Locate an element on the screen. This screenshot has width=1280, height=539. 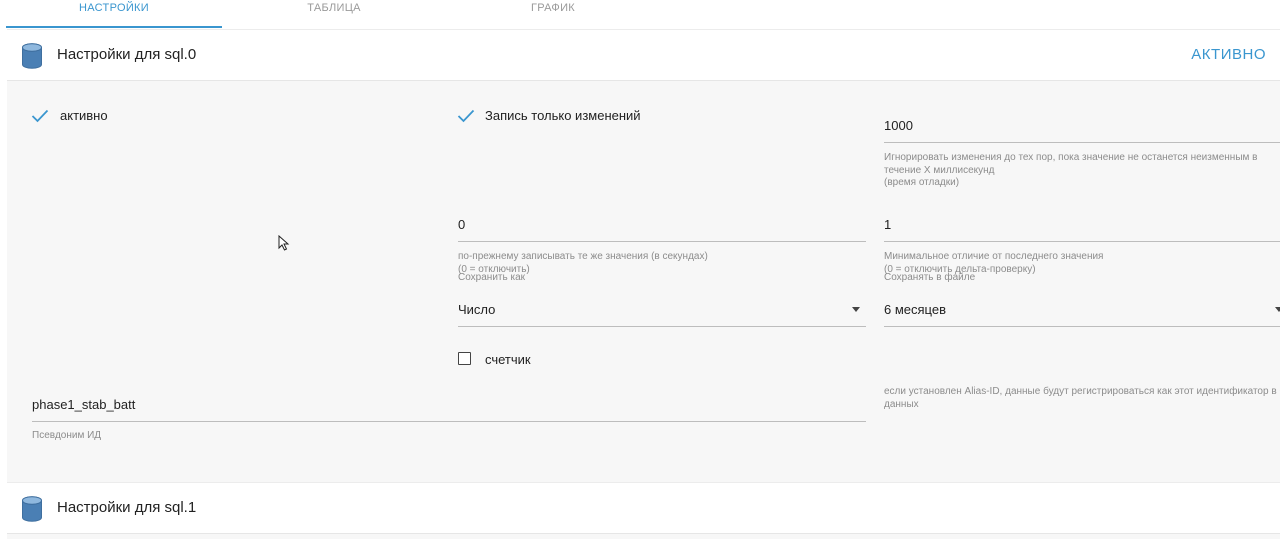
store-as-label: Сохранить как is located at coordinates (492, 277).